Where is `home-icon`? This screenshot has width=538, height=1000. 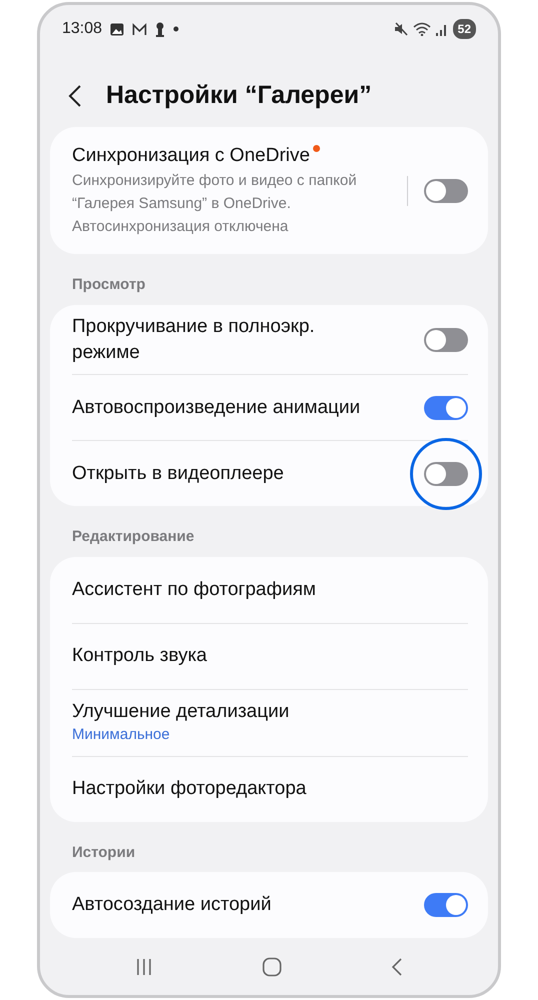
home-icon is located at coordinates (272, 967).